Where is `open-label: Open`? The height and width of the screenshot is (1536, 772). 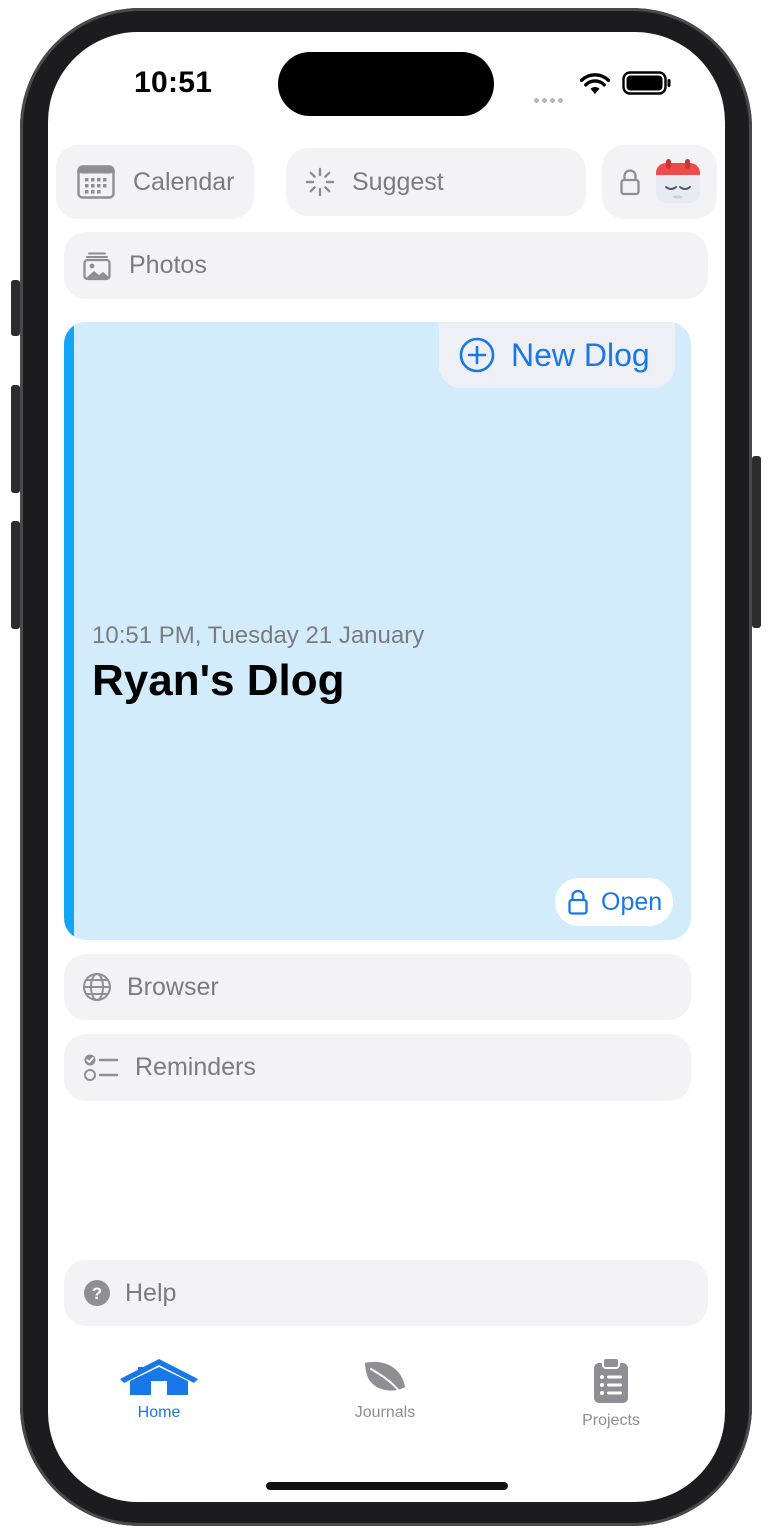
open-label: Open is located at coordinates (632, 901).